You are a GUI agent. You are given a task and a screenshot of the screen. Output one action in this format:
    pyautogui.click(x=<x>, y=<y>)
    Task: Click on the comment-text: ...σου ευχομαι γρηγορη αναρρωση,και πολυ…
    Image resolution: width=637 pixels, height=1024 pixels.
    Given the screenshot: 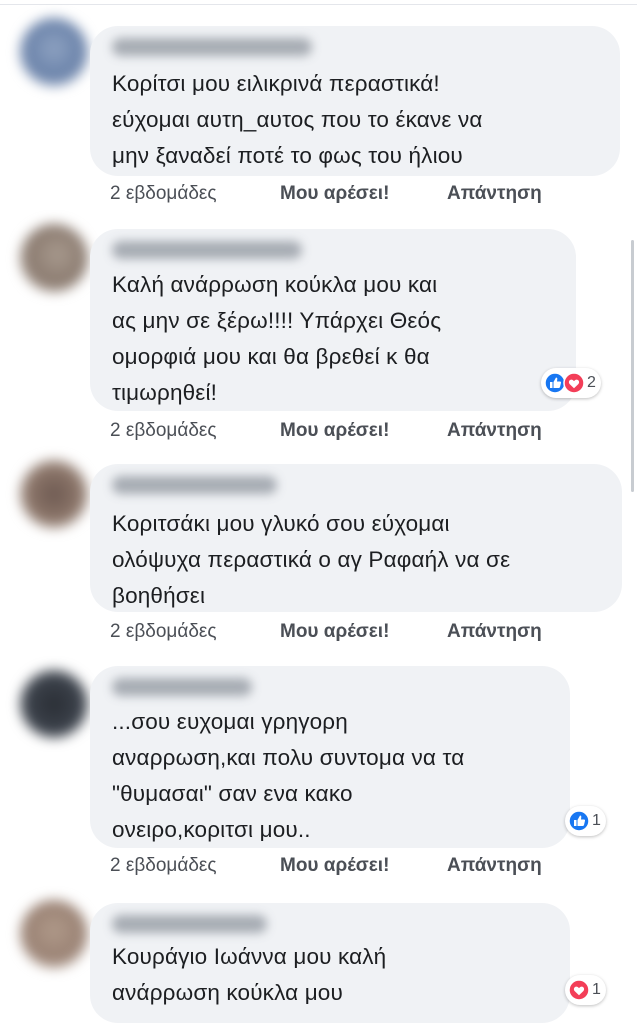 What is the action you would take?
    pyautogui.click(x=288, y=775)
    